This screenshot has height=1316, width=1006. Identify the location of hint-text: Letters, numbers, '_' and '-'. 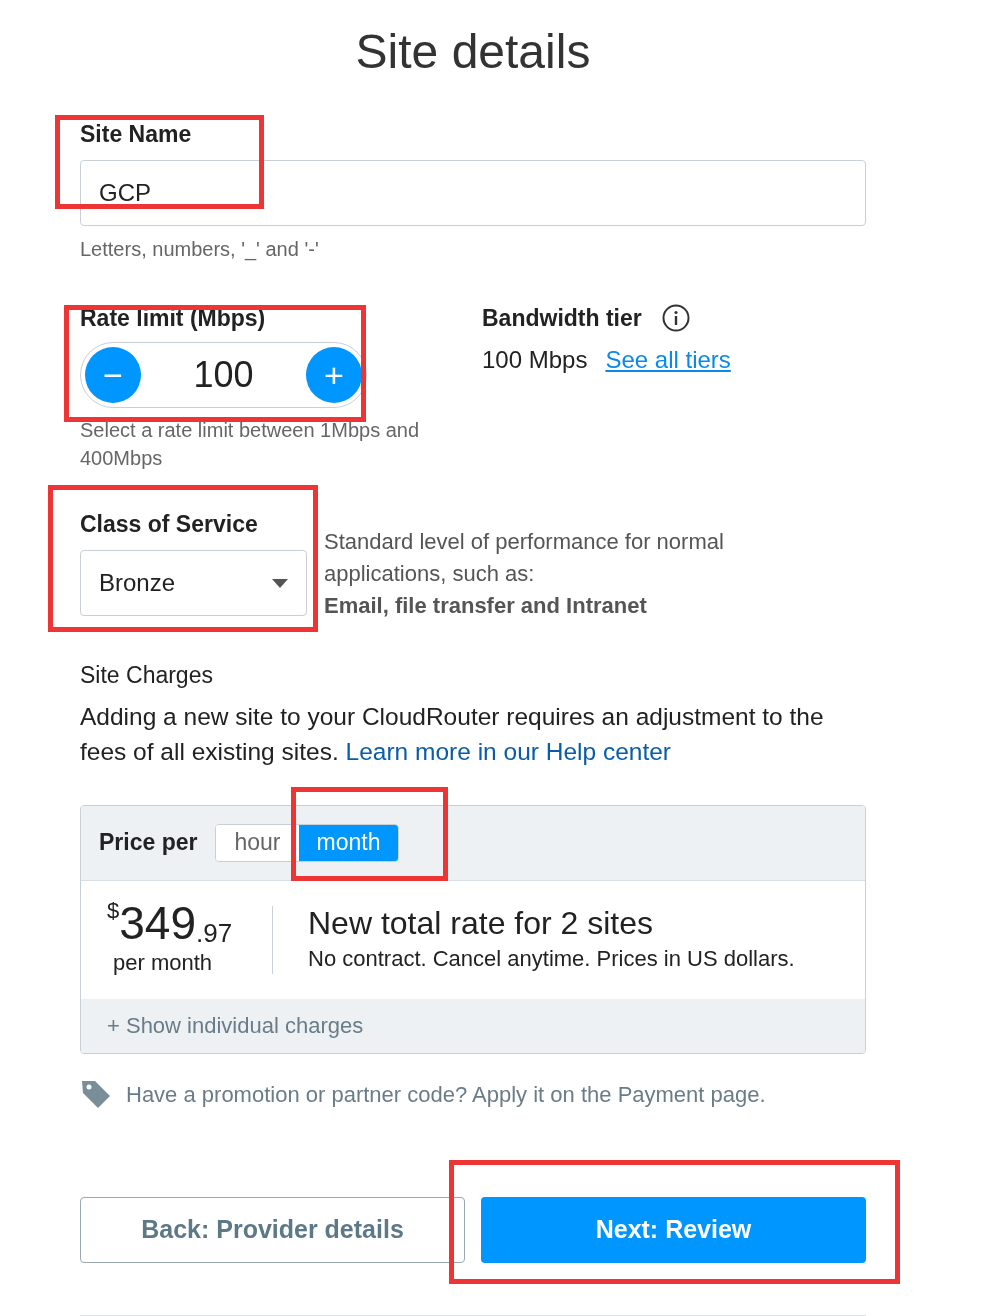
(200, 250).